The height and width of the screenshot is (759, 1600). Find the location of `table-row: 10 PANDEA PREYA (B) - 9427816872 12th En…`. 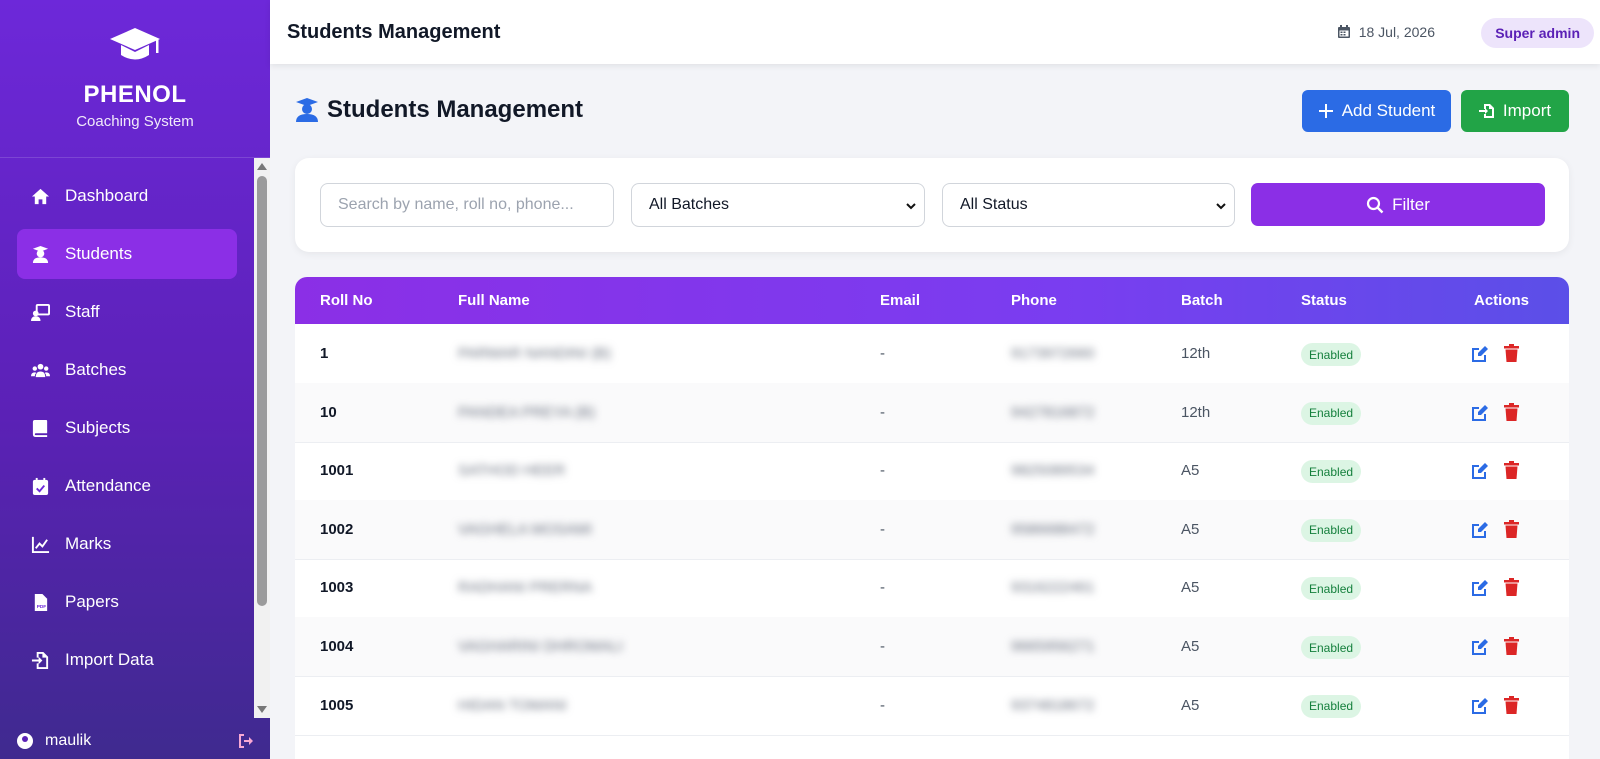

table-row: 10 PANDEA PREYA (B) - 9427816872 12th En… is located at coordinates (932, 412).